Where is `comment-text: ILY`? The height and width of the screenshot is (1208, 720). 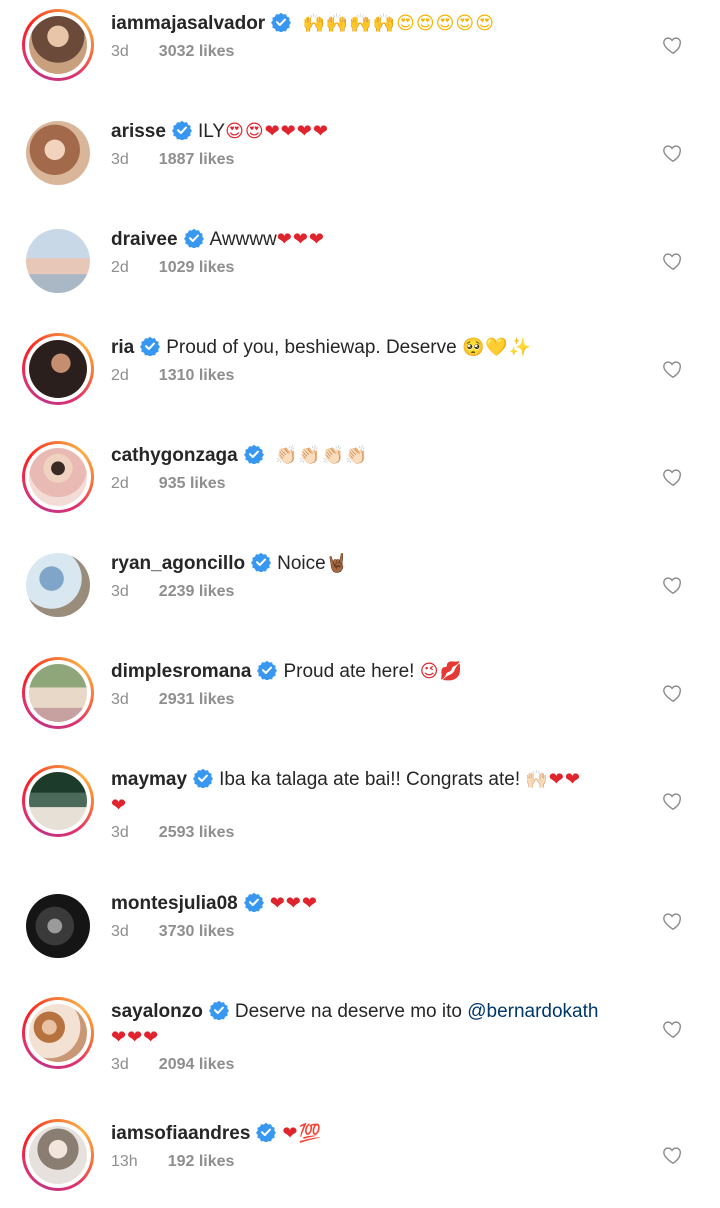
comment-text: ILY is located at coordinates (211, 131).